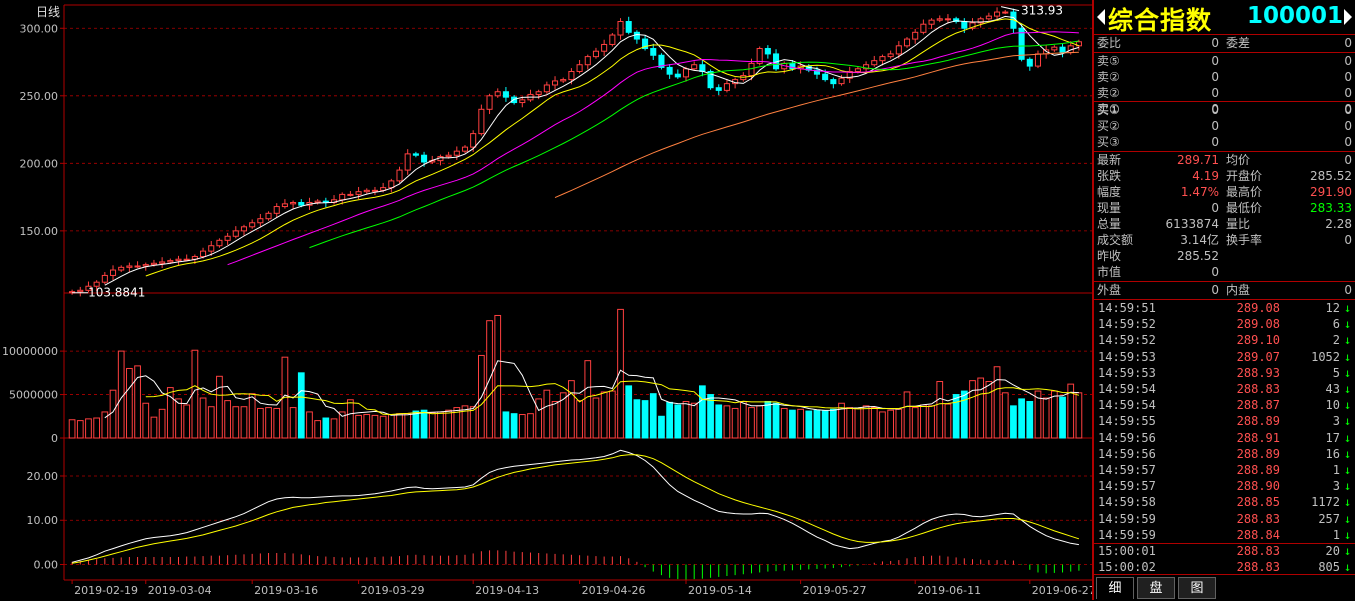 This screenshot has width=1355, height=601. What do you see at coordinates (1224, 486) in the screenshot?
I see `tick-row: 14:59:57 288.90 3 ↓` at bounding box center [1224, 486].